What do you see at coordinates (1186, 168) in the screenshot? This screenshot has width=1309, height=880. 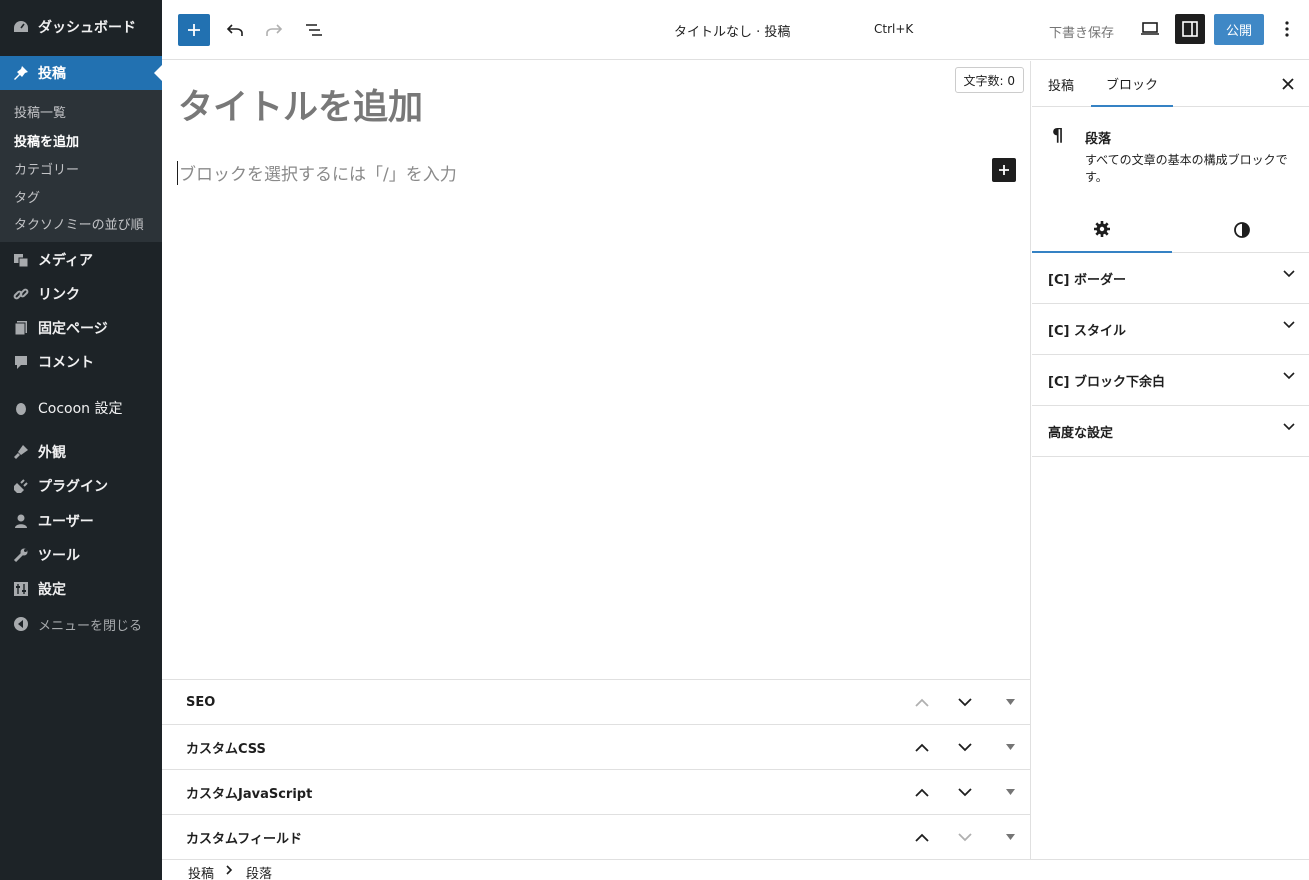 I see `block-description: すべての文章の基本の構成ブロックです。` at bounding box center [1186, 168].